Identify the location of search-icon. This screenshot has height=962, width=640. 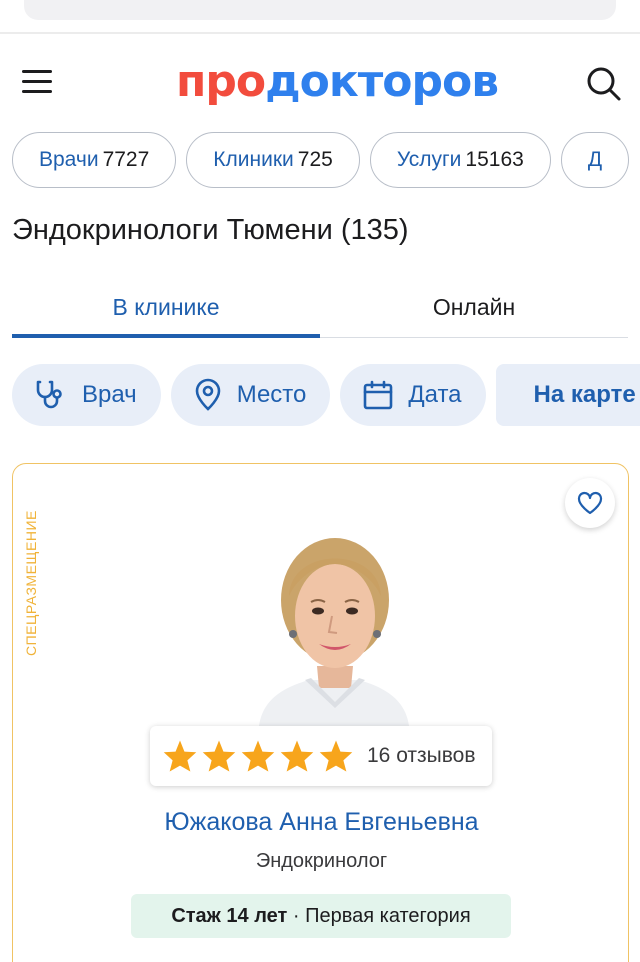
(604, 84).